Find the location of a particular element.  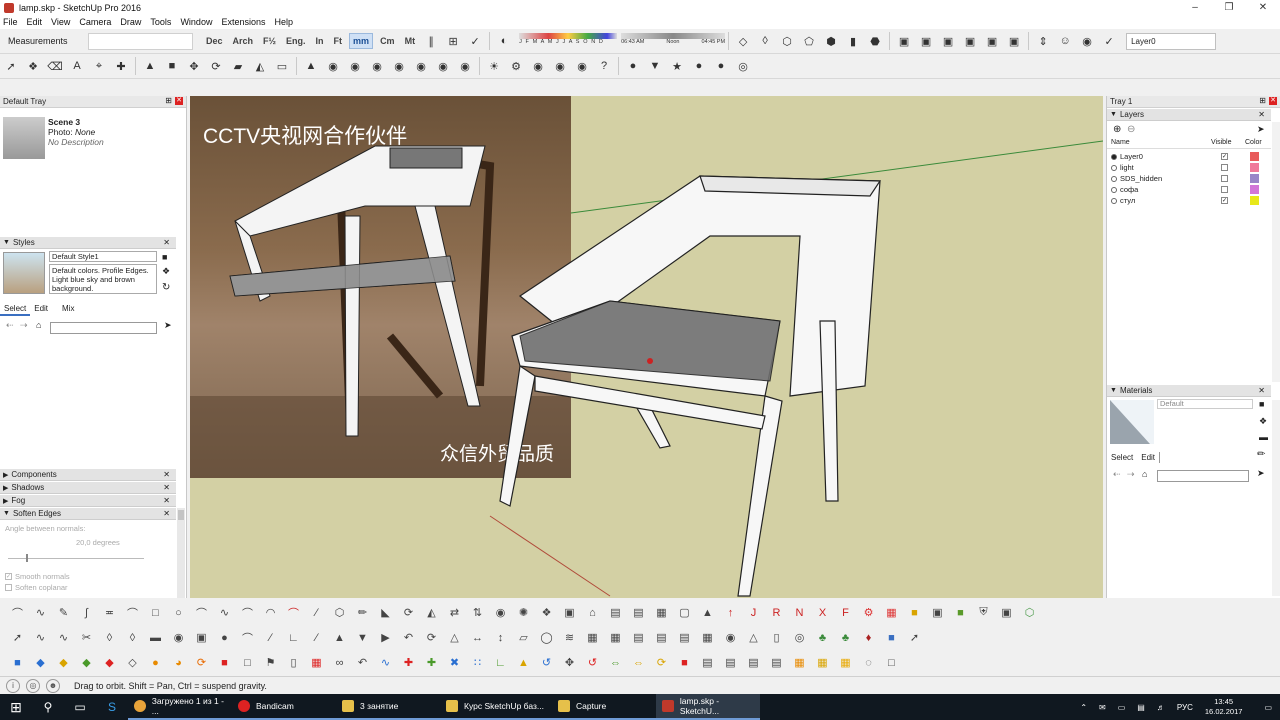

check-dimension-icon: ✓ is located at coordinates (475, 41).